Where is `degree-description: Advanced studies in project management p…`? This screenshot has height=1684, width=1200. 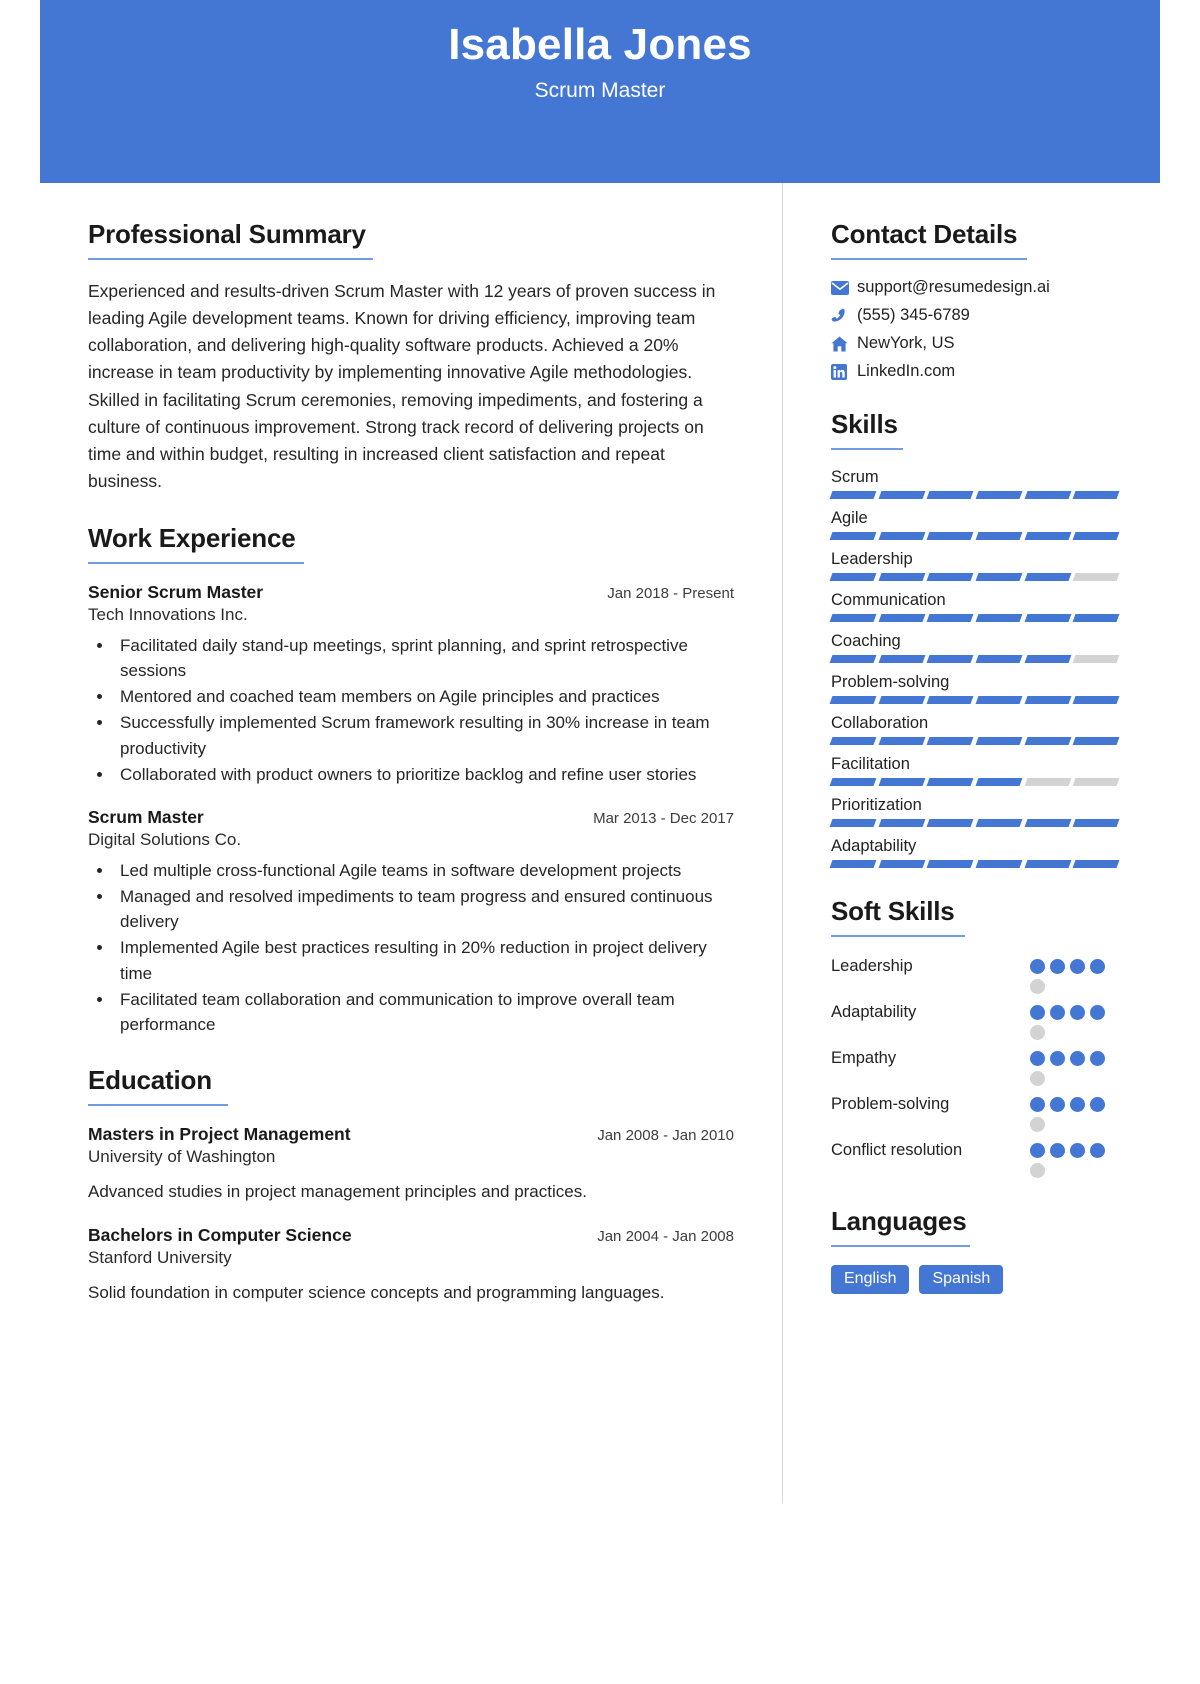
degree-description: Advanced studies in project management p… is located at coordinates (337, 1192).